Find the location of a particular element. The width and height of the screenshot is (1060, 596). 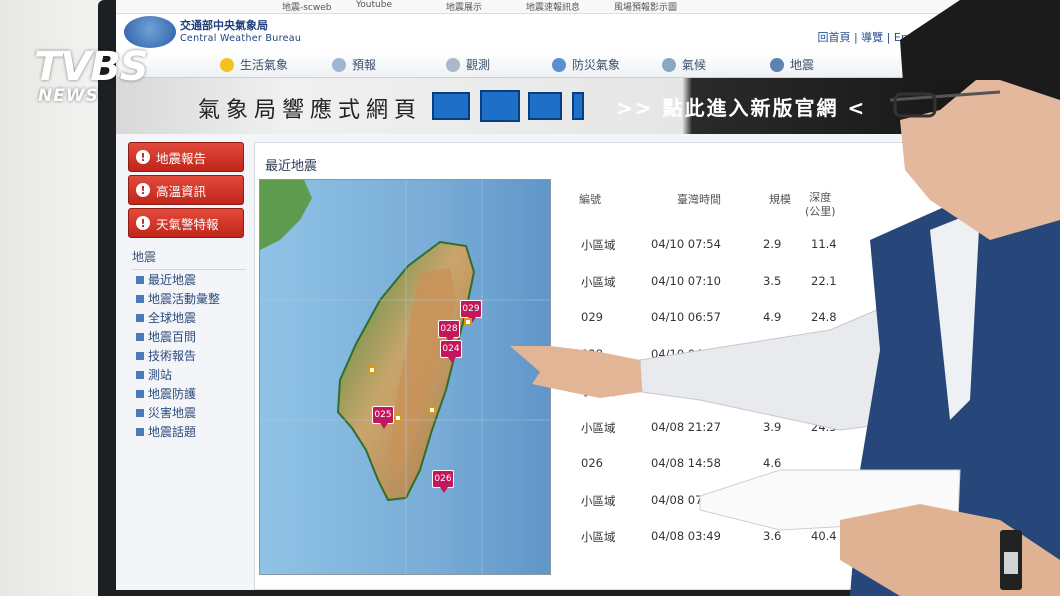

sidebar-item-topics: 地震話題 is located at coordinates (187, 431).